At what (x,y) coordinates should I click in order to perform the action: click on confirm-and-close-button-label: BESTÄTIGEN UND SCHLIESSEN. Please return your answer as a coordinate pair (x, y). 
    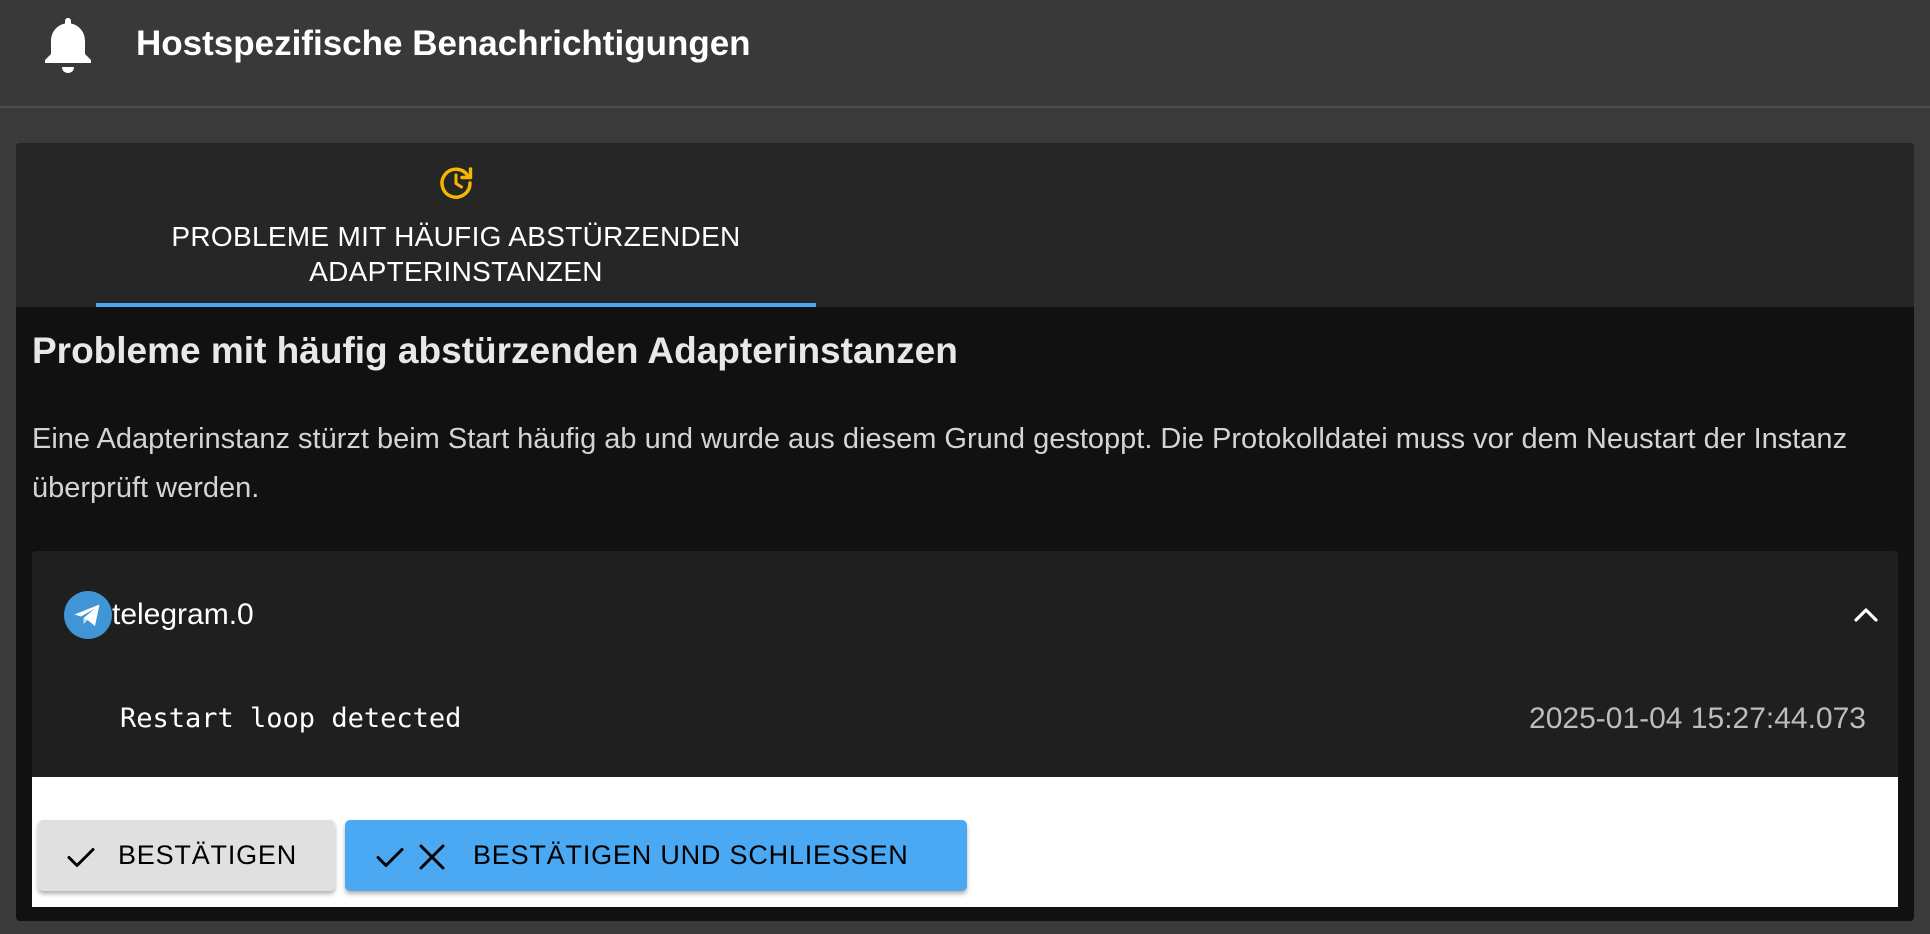
    Looking at the image, I should click on (691, 855).